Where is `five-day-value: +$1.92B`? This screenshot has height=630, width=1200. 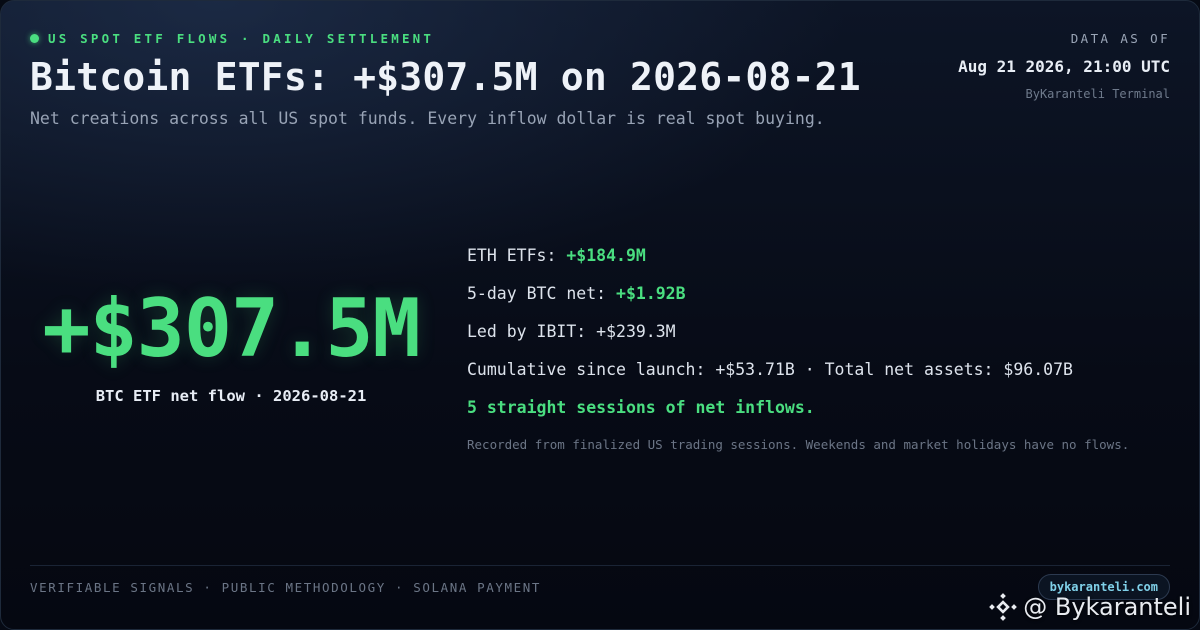
five-day-value: +$1.92B is located at coordinates (651, 293).